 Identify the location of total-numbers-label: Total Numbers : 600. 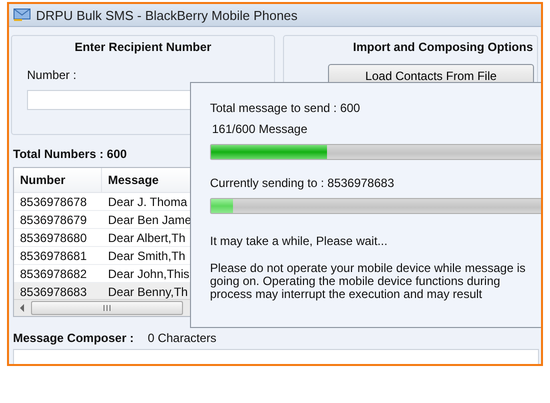
(70, 154).